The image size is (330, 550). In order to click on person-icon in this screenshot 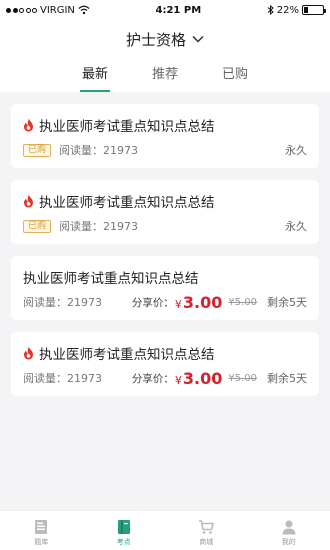, I will do `click(289, 527)`.